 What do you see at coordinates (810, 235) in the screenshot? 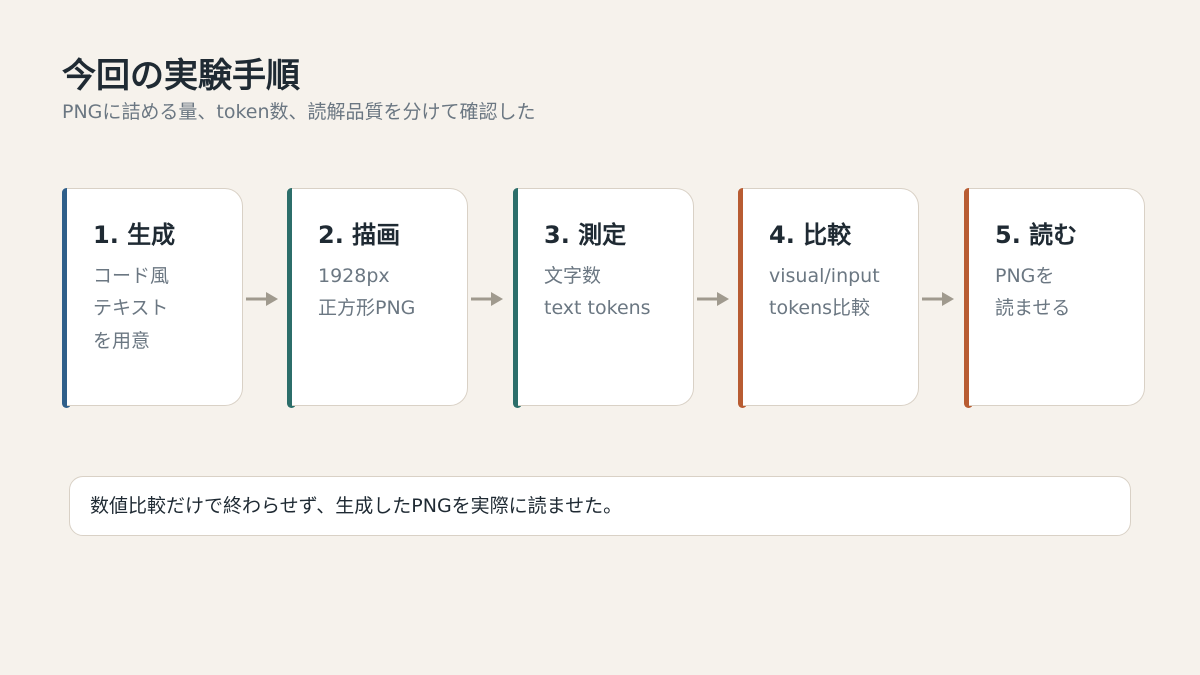
I see `step-4-title: 4. 比較` at bounding box center [810, 235].